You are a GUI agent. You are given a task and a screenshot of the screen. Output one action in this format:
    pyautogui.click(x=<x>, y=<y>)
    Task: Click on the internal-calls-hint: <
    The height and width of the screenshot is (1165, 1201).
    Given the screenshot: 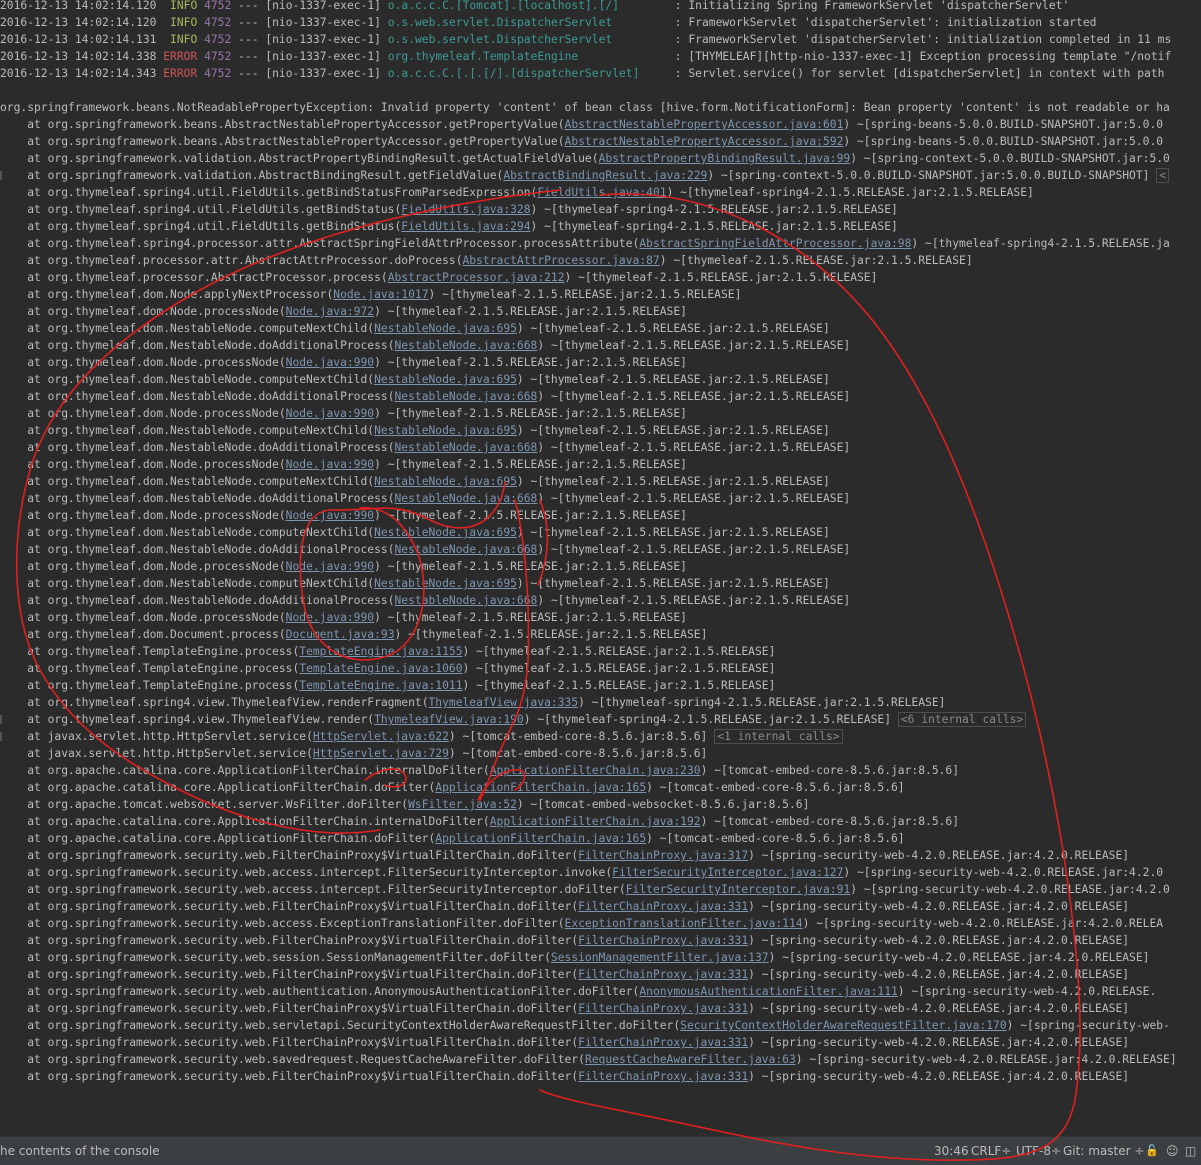 What is the action you would take?
    pyautogui.click(x=1163, y=175)
    